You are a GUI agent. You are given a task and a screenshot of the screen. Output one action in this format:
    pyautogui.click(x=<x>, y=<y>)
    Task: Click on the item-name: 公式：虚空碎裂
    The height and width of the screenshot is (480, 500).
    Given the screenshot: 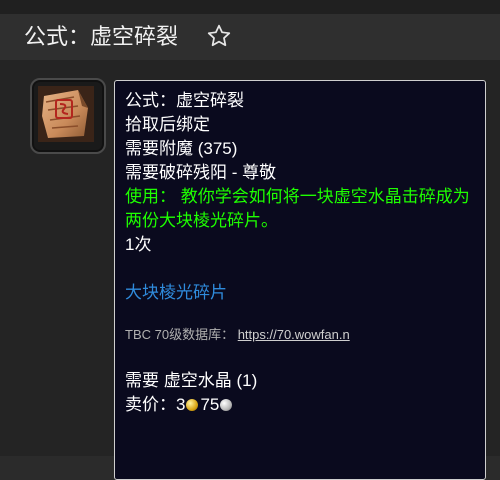 What is the action you would take?
    pyautogui.click(x=184, y=100)
    